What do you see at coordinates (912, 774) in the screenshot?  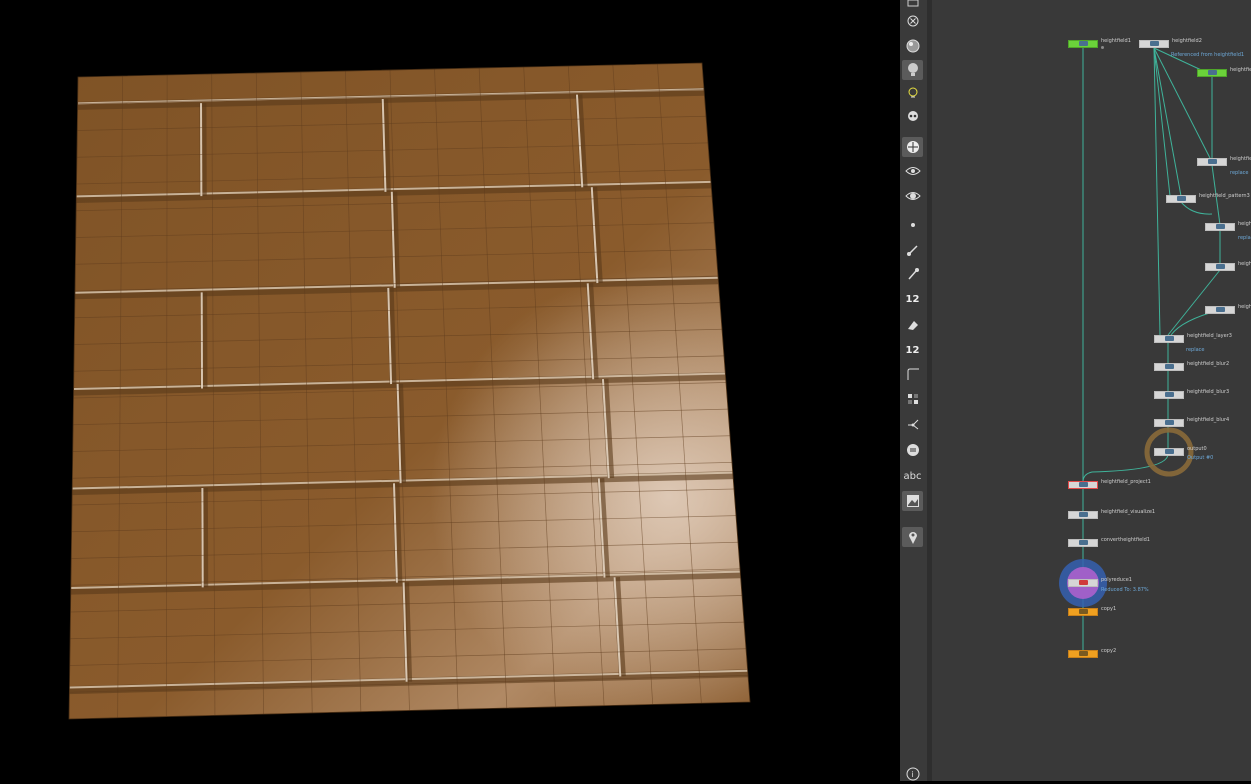 I see `info-icon: i` at bounding box center [912, 774].